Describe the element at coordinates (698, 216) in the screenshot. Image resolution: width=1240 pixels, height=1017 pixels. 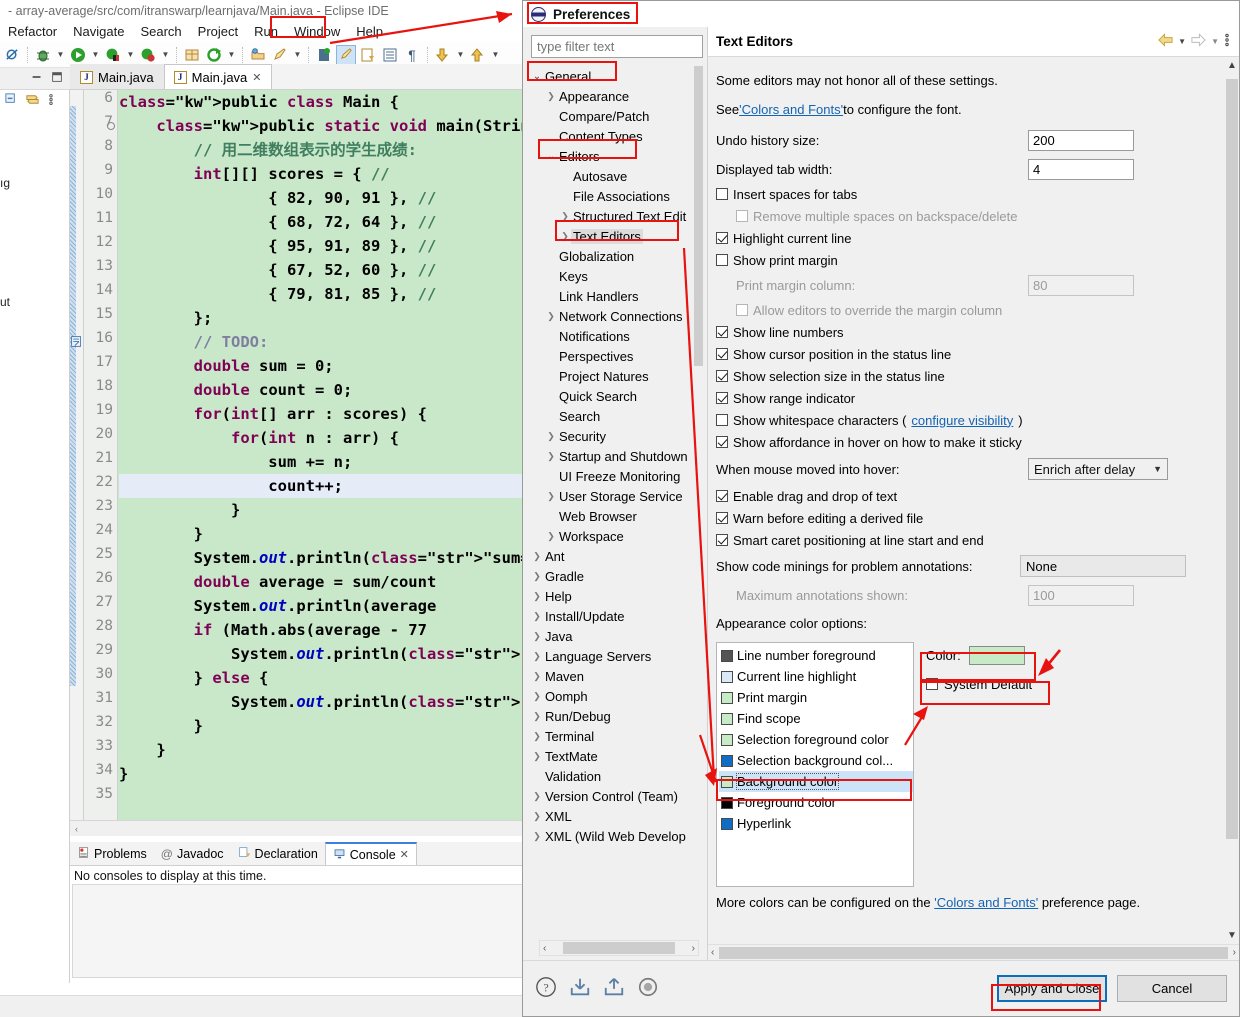
I see `tree-vertical-scrollbar-thumb` at that location.